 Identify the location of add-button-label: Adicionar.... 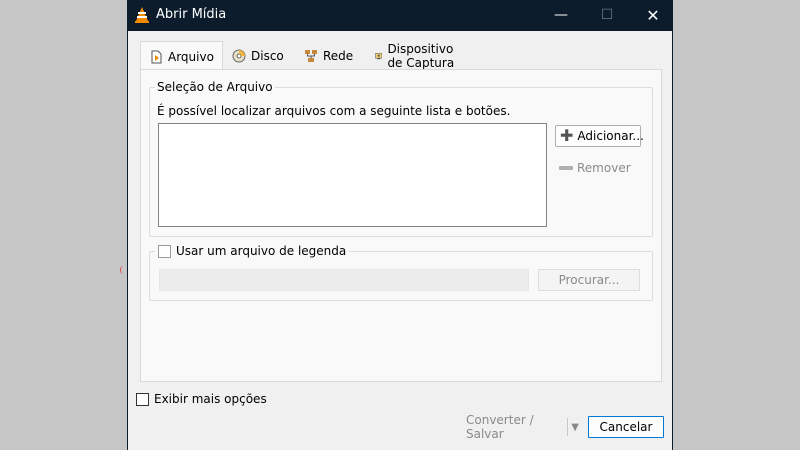
(610, 136).